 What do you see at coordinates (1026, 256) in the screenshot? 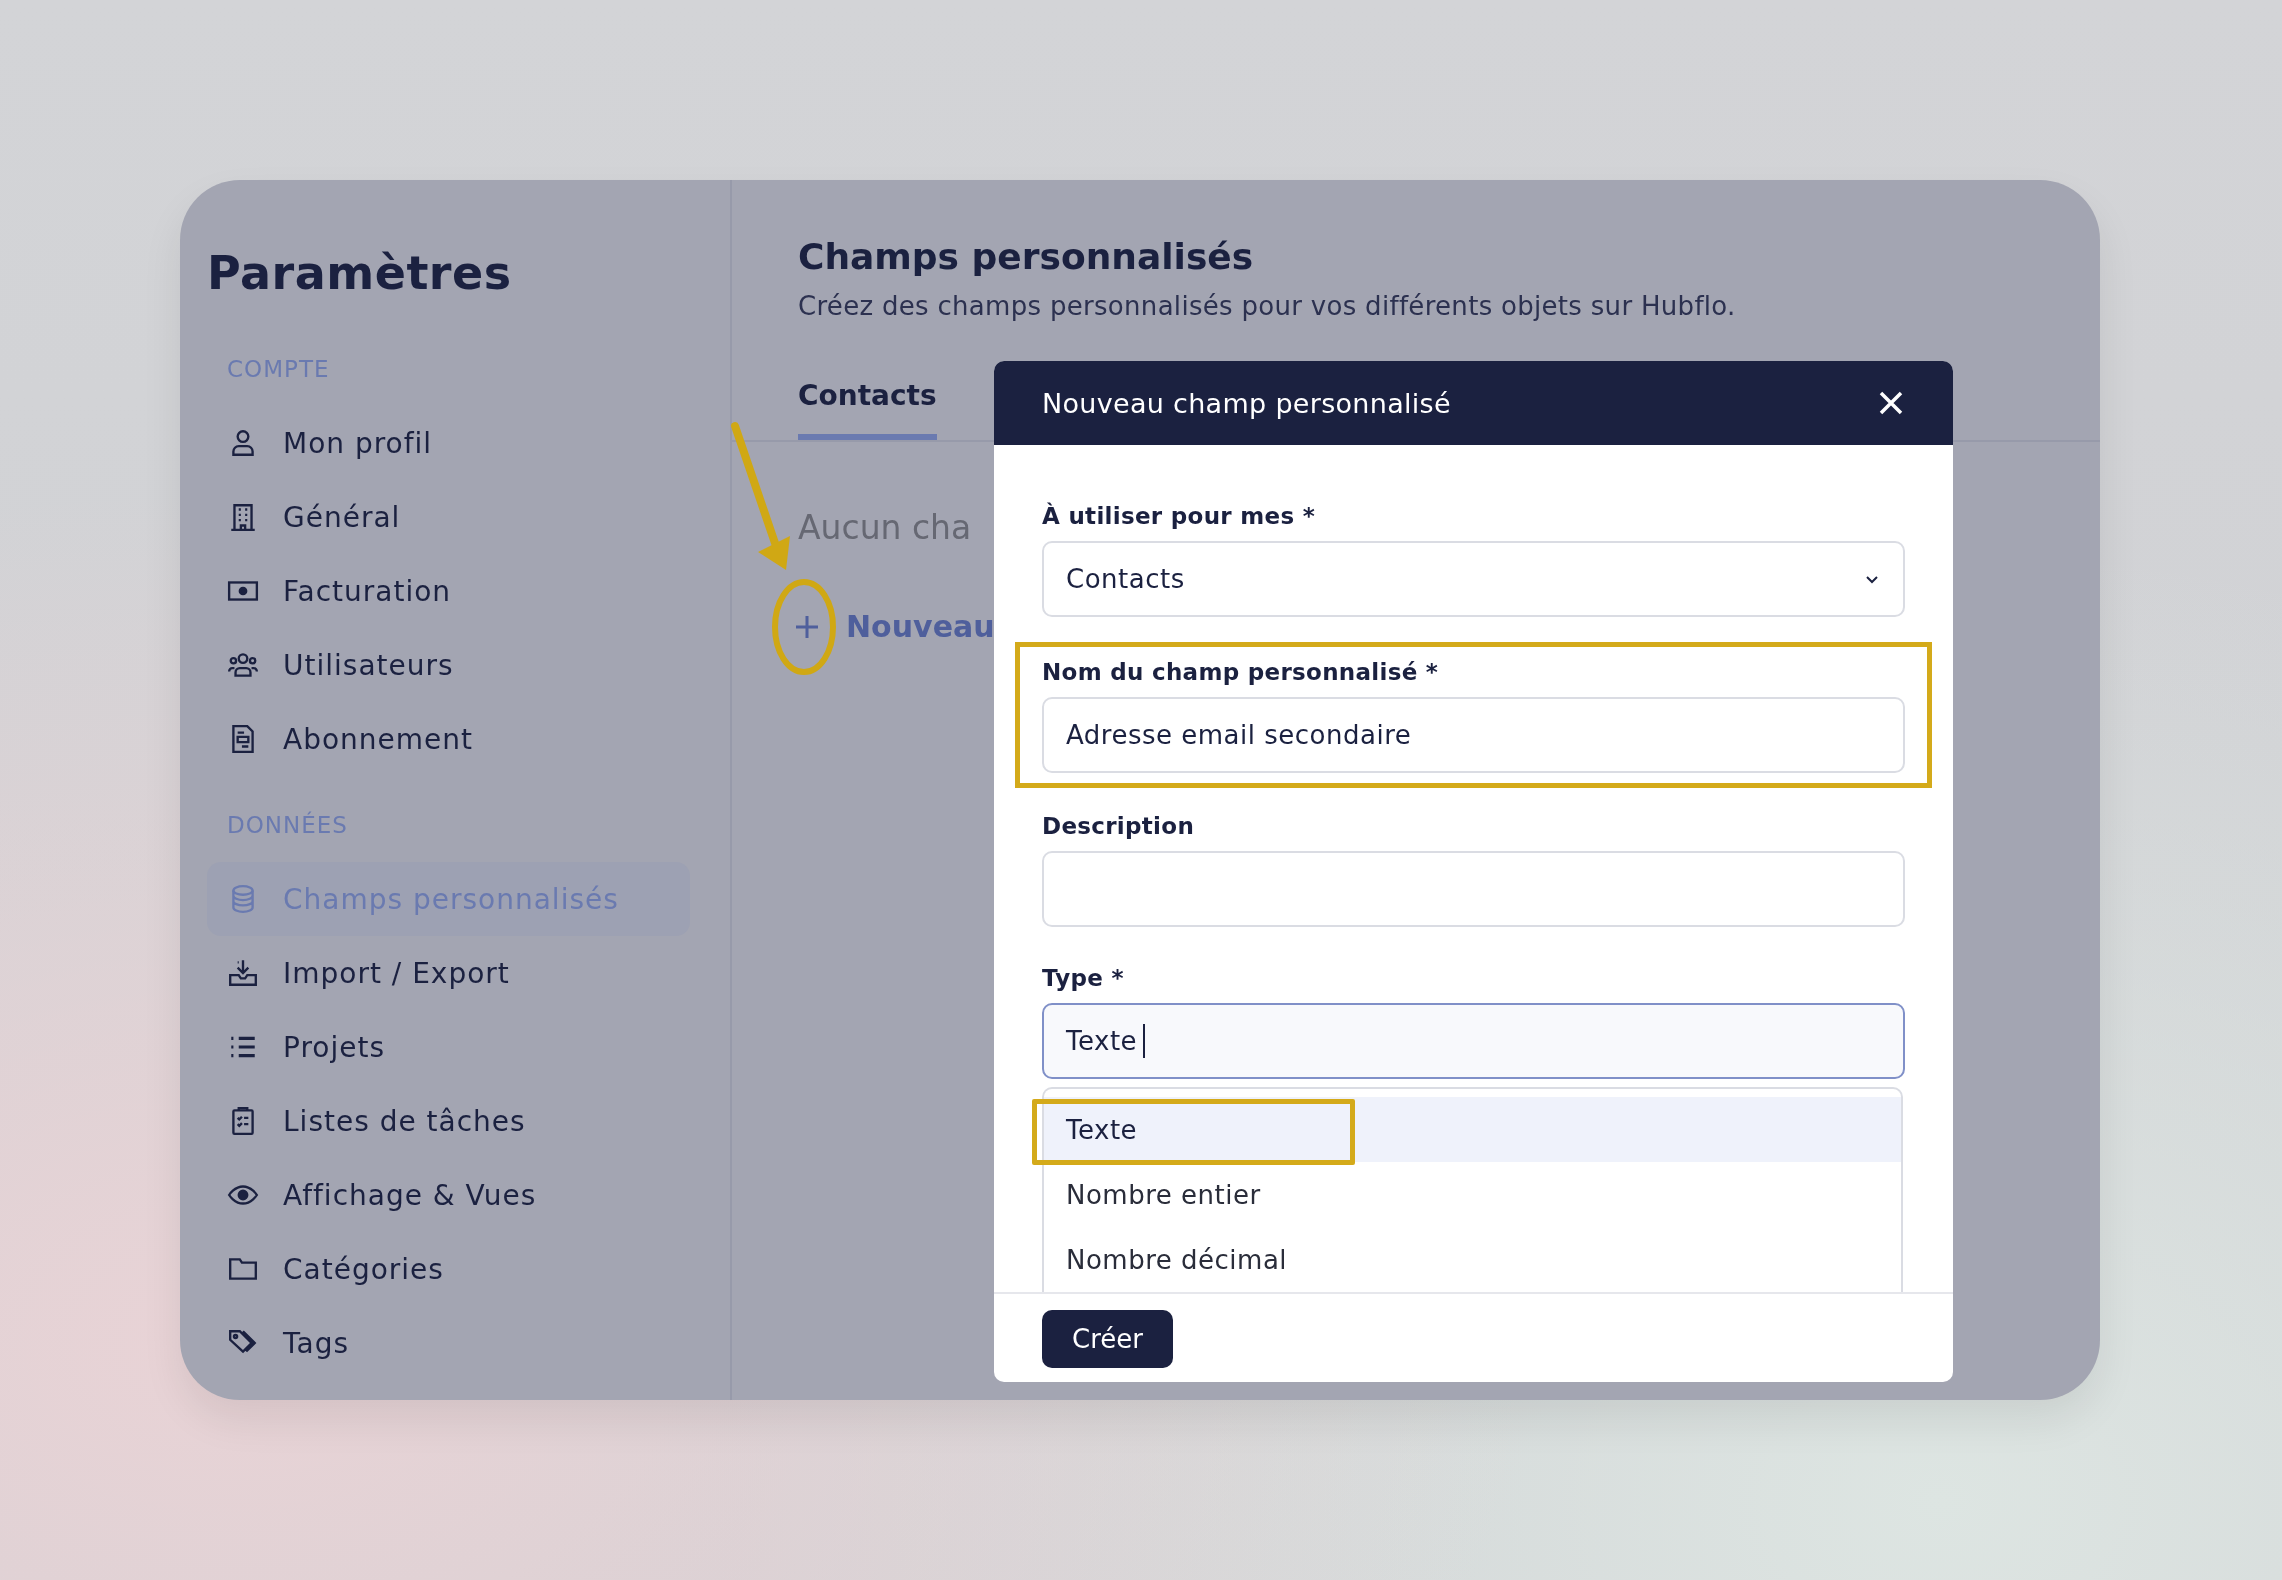
I see `page-title: Champs personnalisés` at bounding box center [1026, 256].